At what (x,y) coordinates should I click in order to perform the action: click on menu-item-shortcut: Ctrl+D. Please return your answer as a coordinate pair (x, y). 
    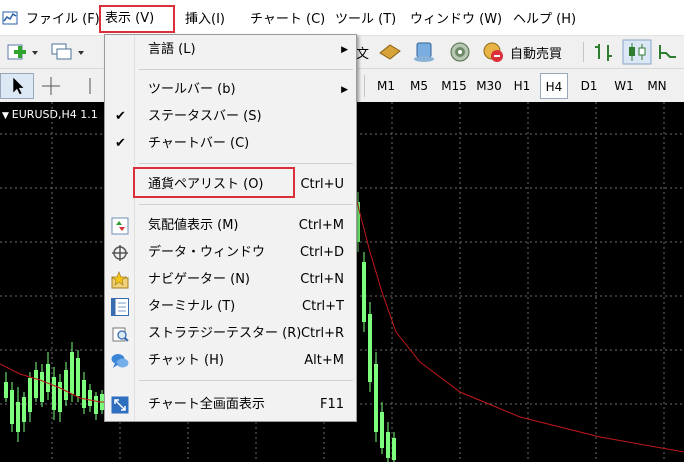
    Looking at the image, I should click on (321, 252).